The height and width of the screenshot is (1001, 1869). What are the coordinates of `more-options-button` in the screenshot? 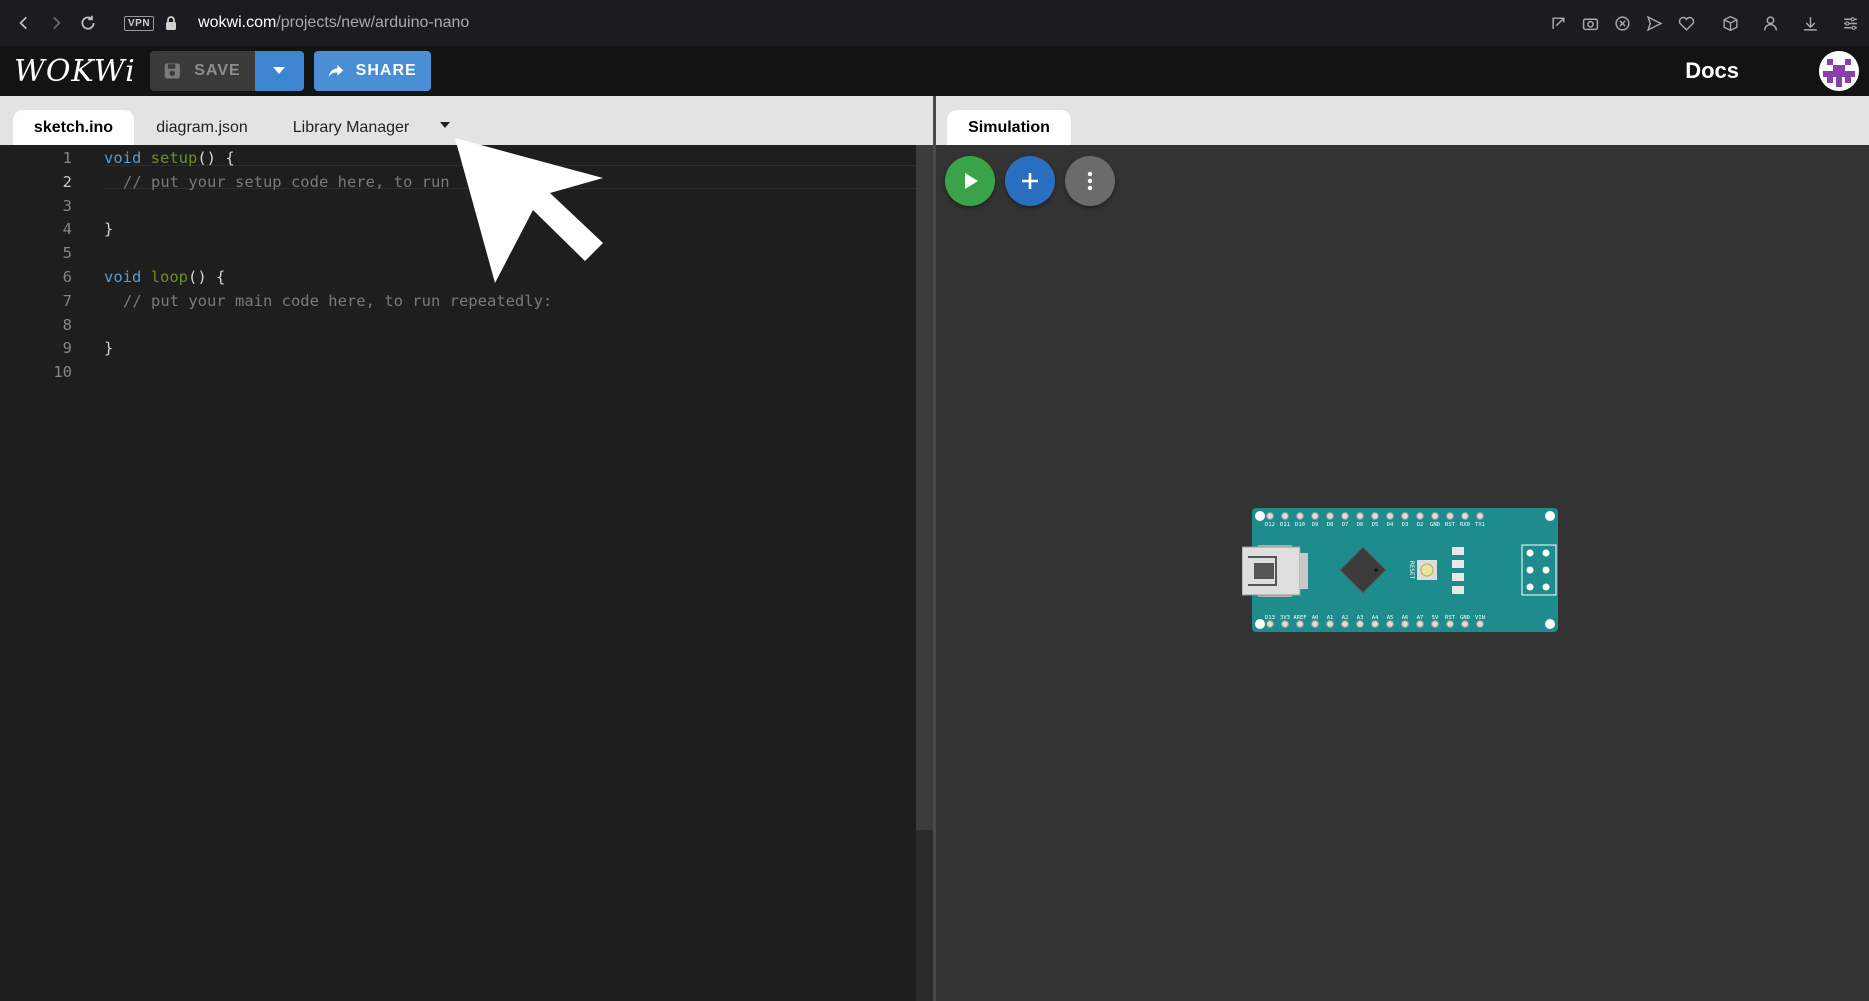 It's located at (1090, 181).